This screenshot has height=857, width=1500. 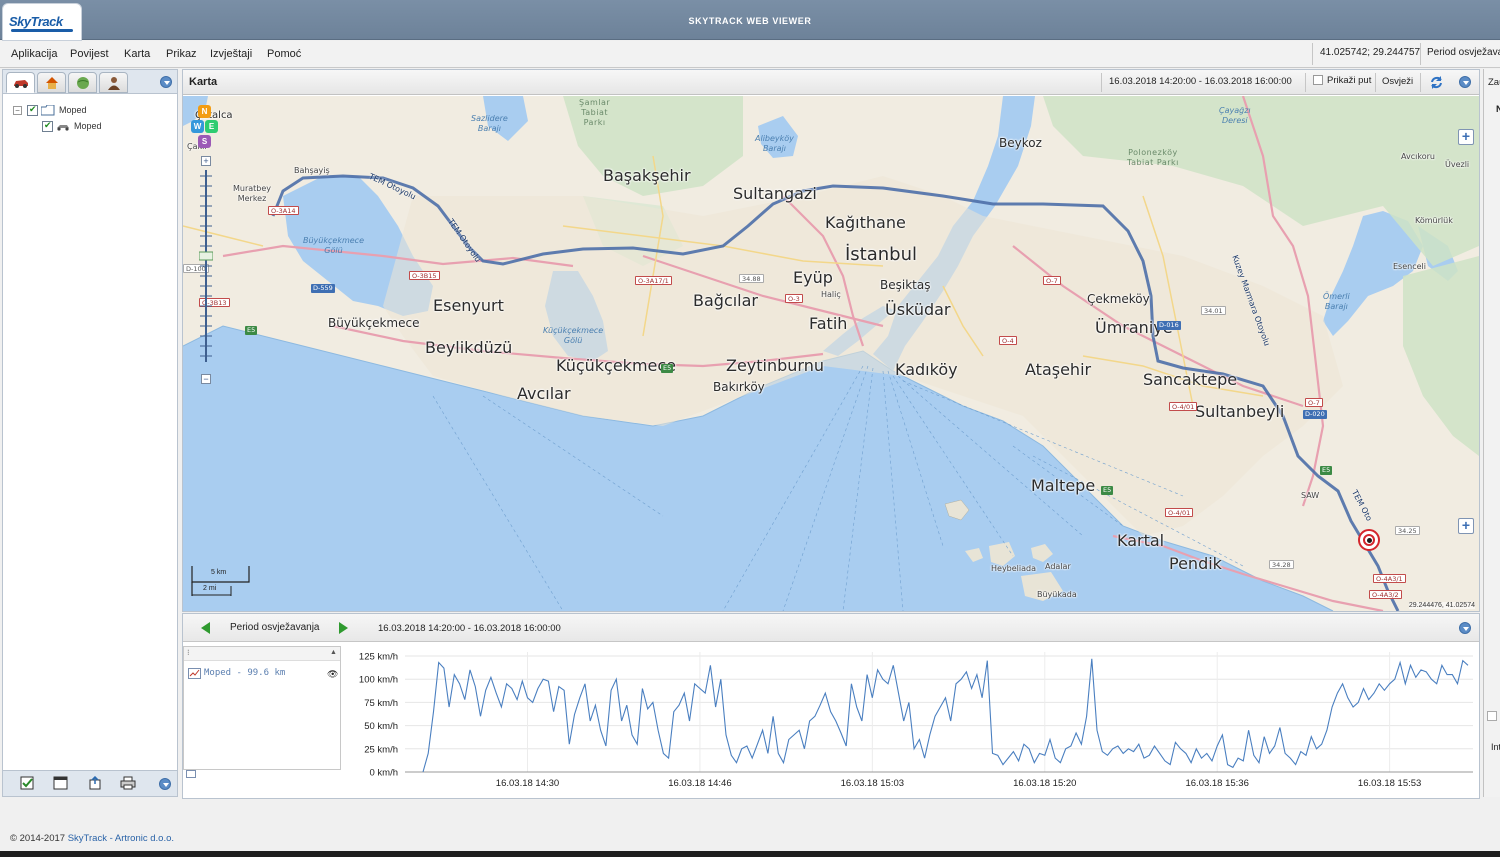 I want to click on compass-north-icon: N, so click(x=204, y=111).